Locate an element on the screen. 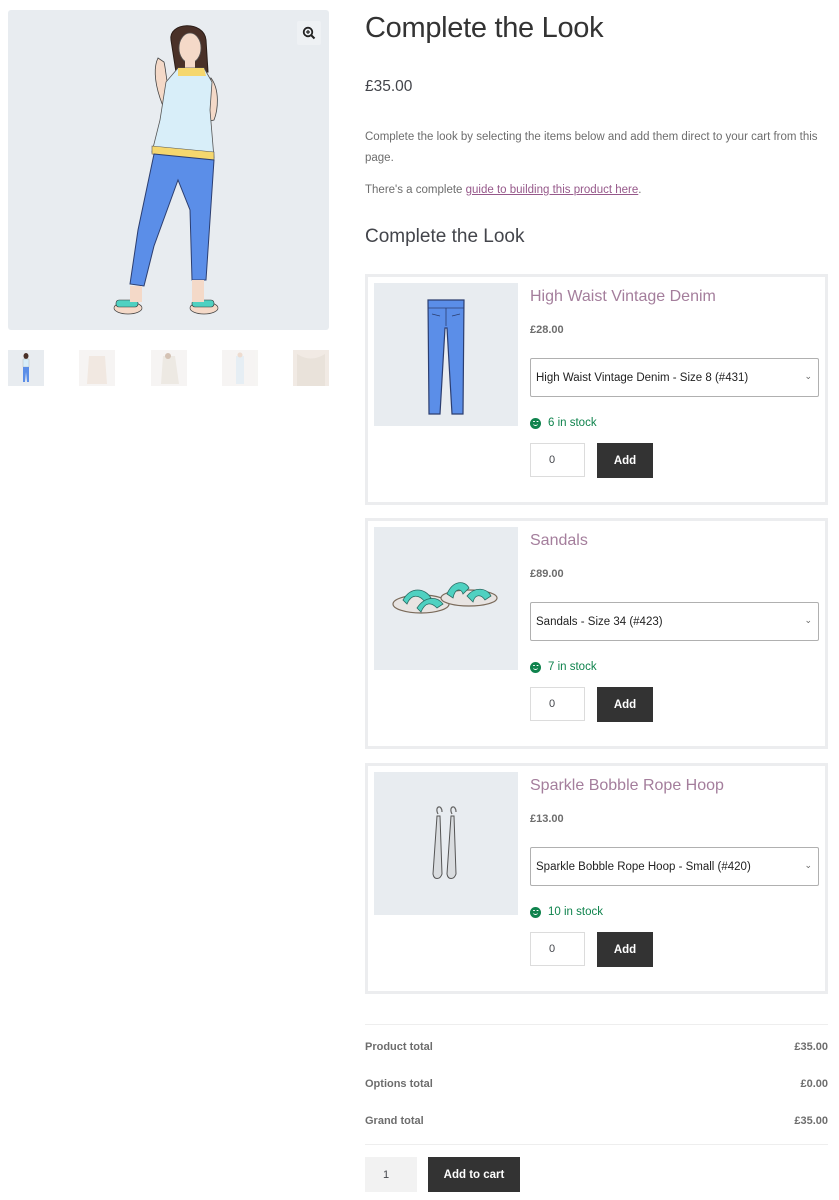  grand-total-value: £35.00 is located at coordinates (811, 1121).